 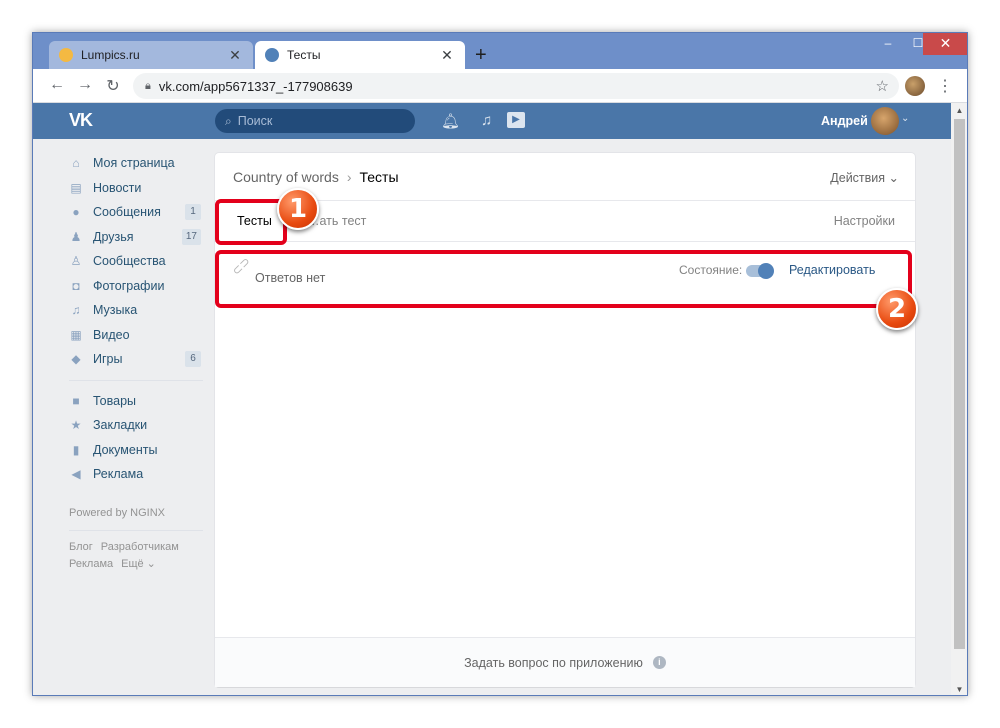 What do you see at coordinates (450, 121) in the screenshot?
I see `bell-icon: 🔔︎` at bounding box center [450, 121].